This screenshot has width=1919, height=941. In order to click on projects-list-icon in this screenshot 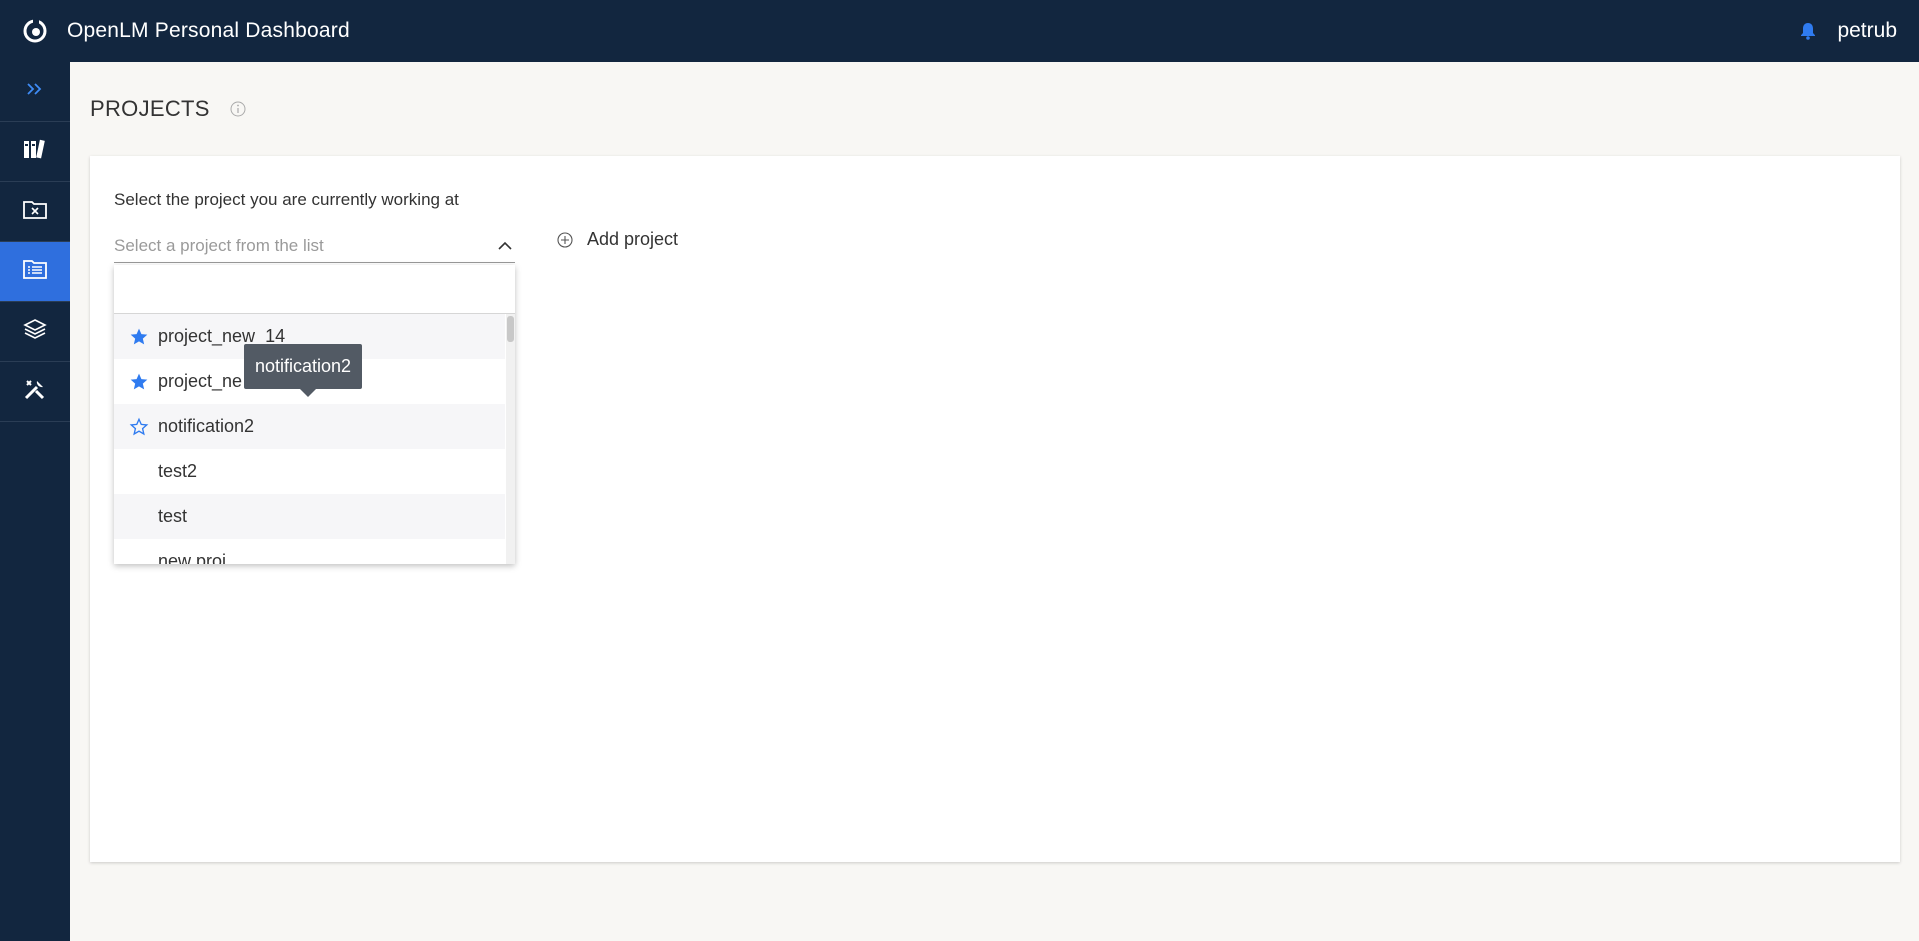, I will do `click(35, 271)`.